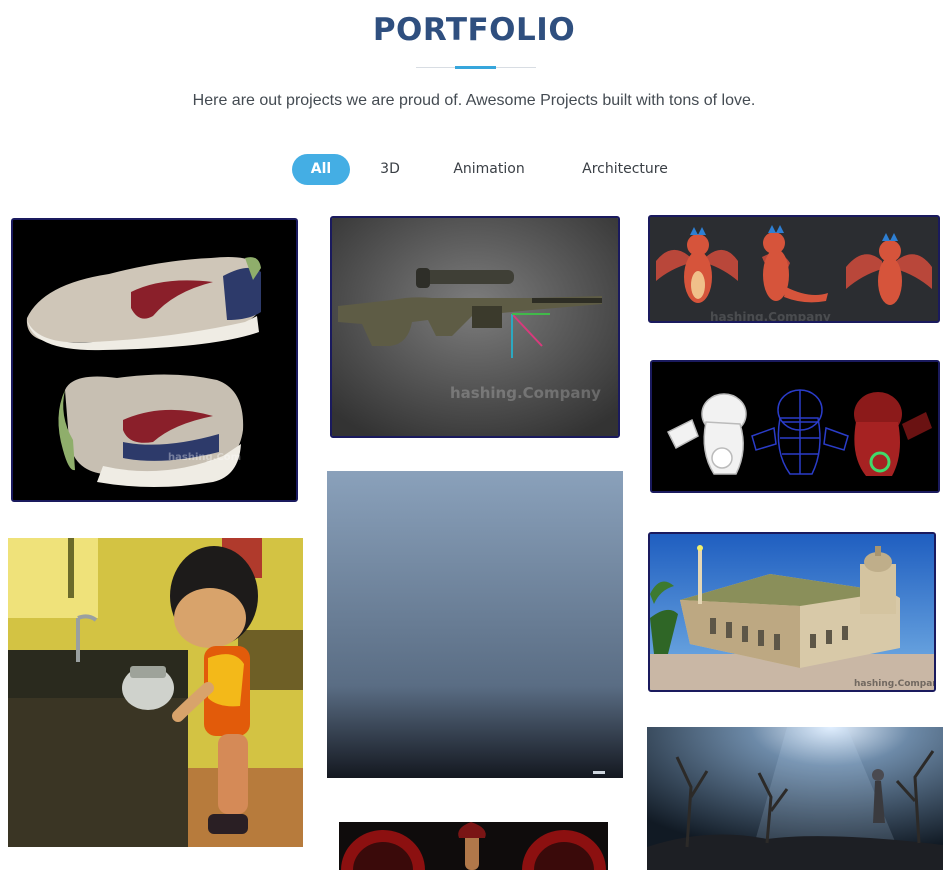 The width and height of the screenshot is (948, 870). I want to click on filter-all: All, so click(321, 169).